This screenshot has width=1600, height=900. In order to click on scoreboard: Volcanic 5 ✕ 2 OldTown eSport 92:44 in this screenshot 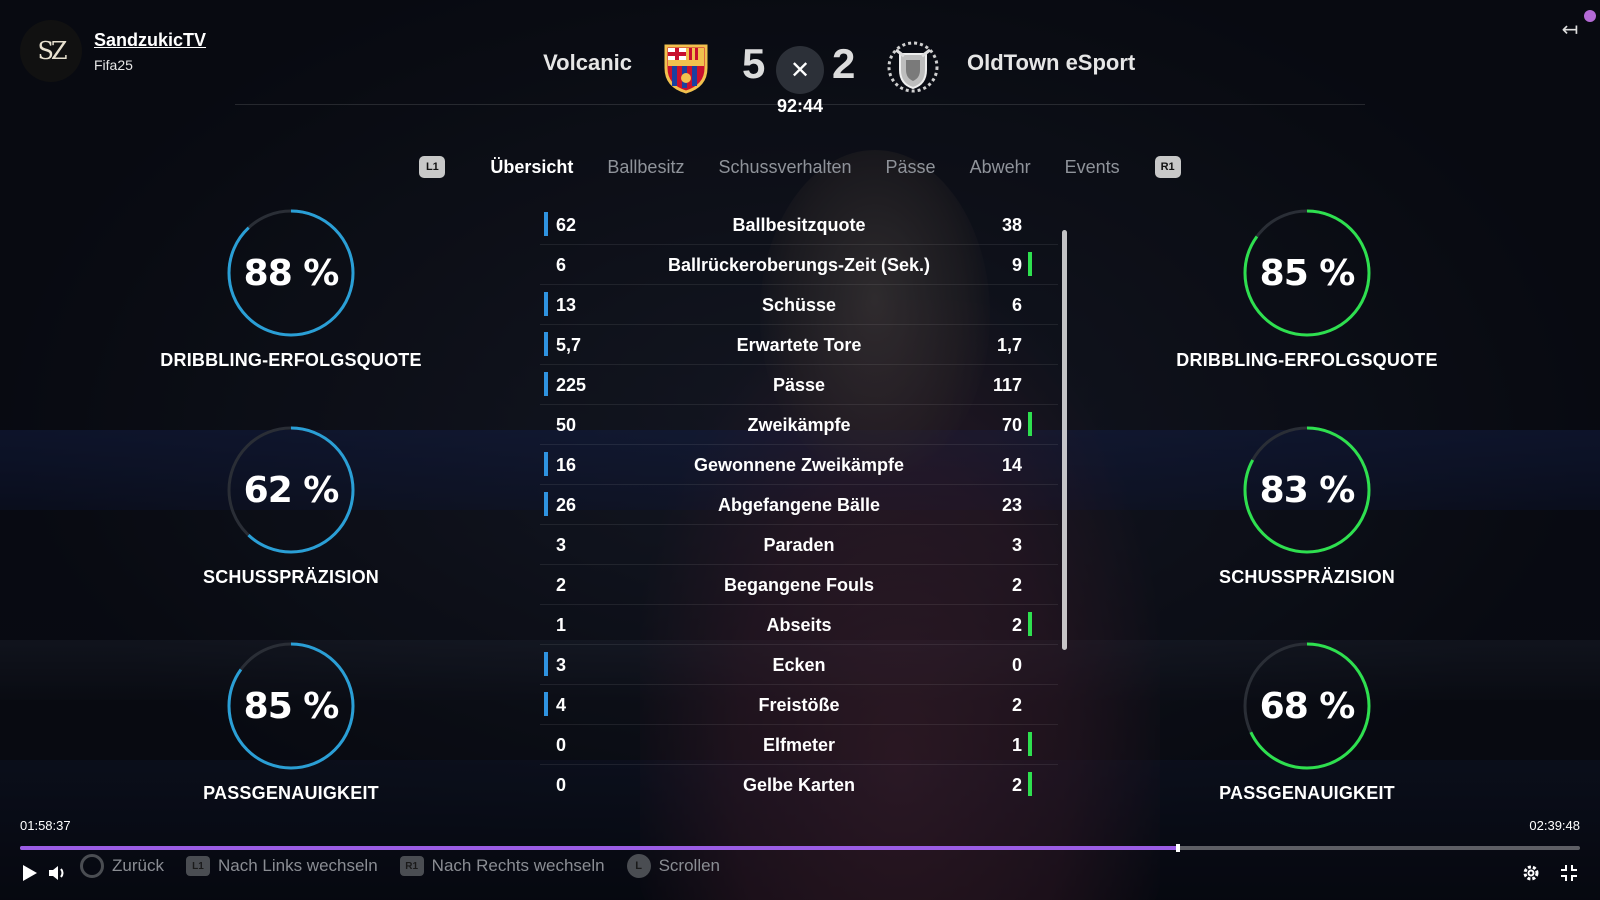, I will do `click(800, 76)`.